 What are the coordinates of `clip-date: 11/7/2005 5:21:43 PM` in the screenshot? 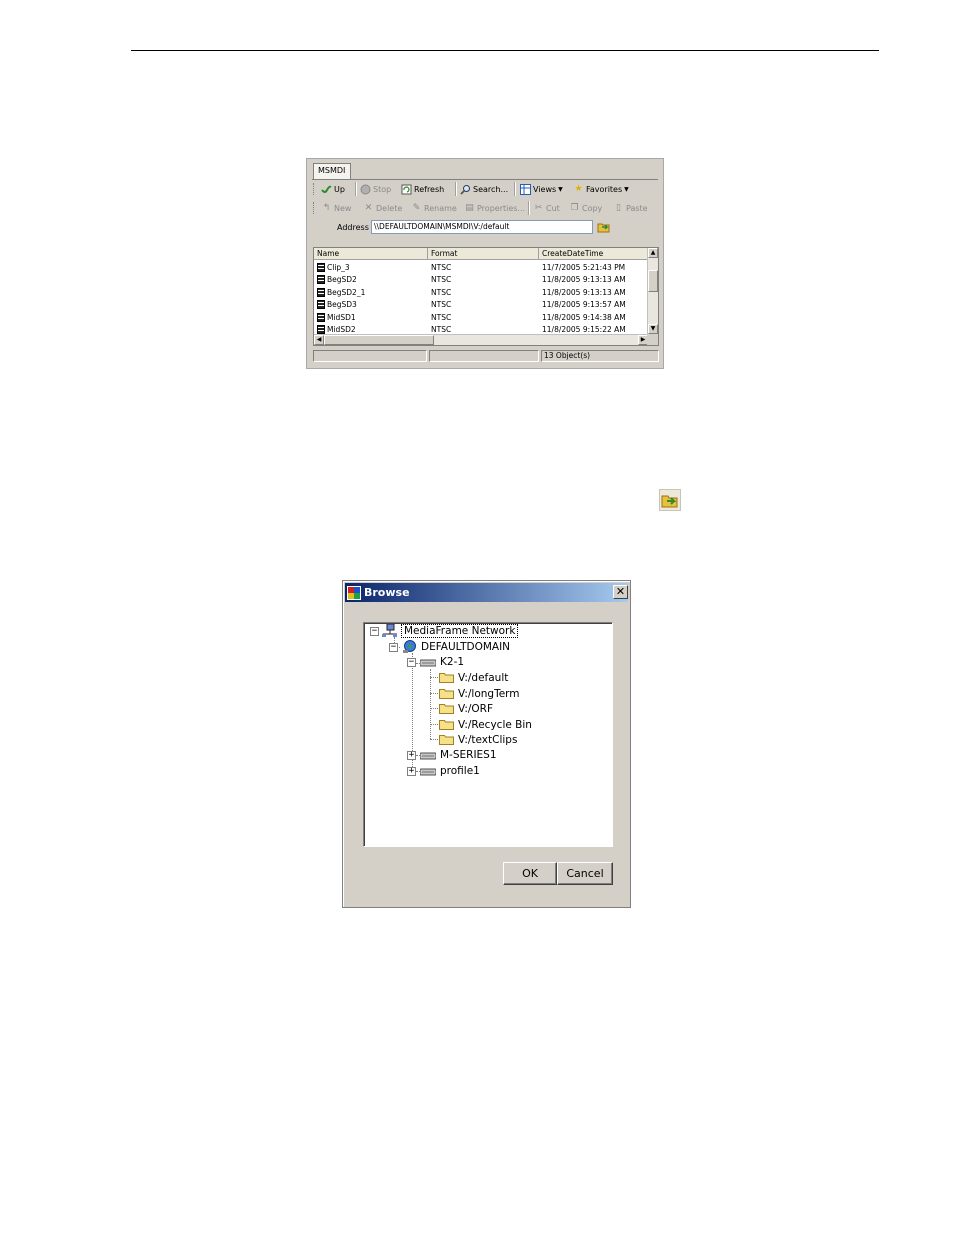 It's located at (584, 267).